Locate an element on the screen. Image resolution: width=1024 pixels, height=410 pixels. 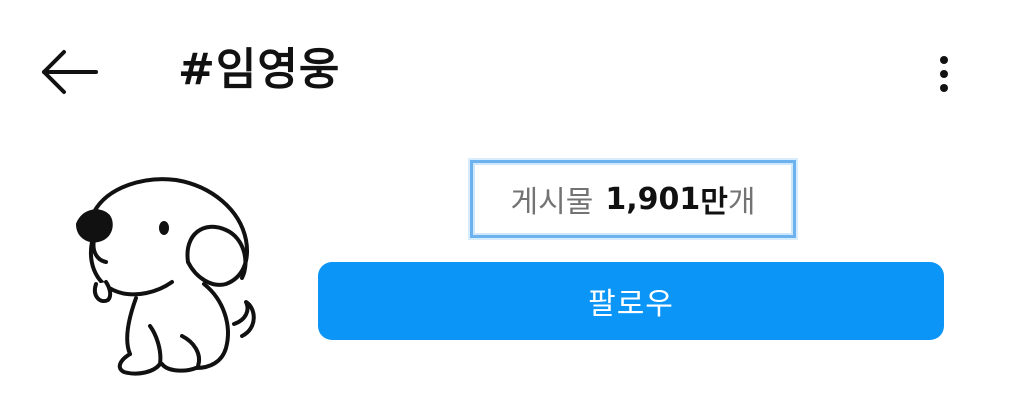
arrow-left-icon is located at coordinates (70, 72).